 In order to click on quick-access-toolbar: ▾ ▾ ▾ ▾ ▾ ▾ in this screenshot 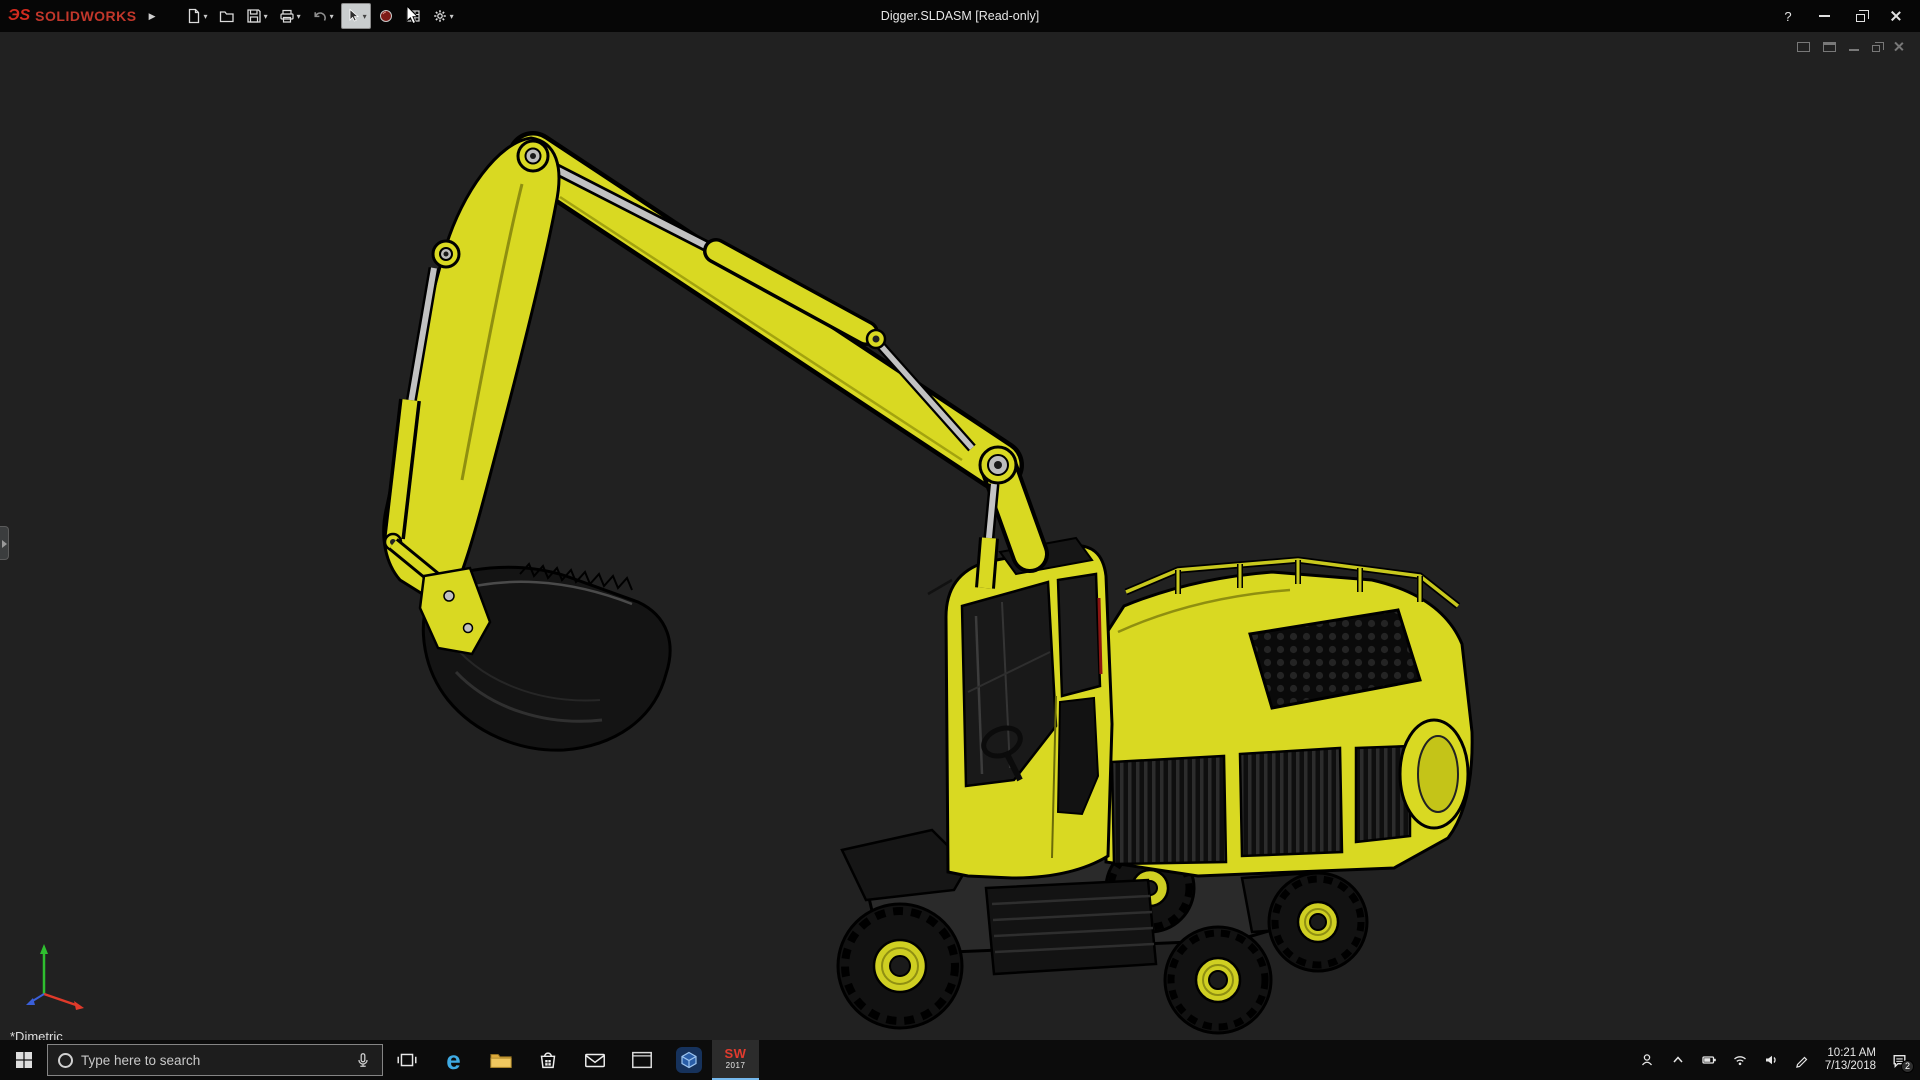, I will do `click(320, 16)`.